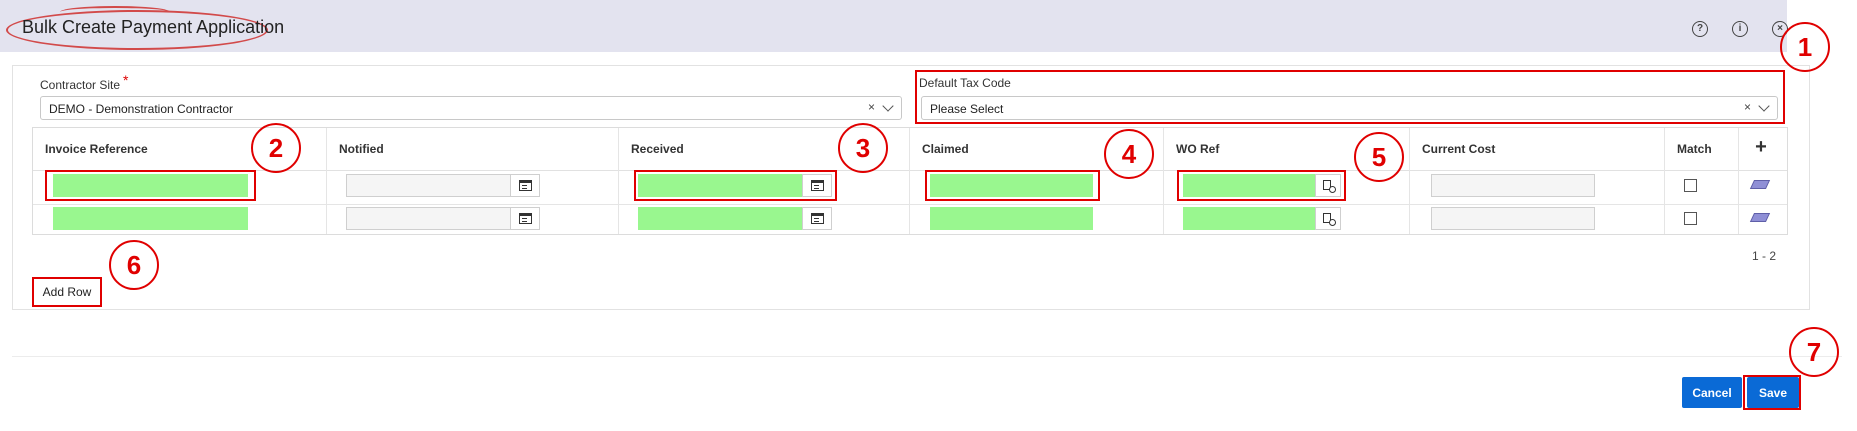 The height and width of the screenshot is (431, 1857). What do you see at coordinates (871, 107) in the screenshot?
I see `clear-icon: ×` at bounding box center [871, 107].